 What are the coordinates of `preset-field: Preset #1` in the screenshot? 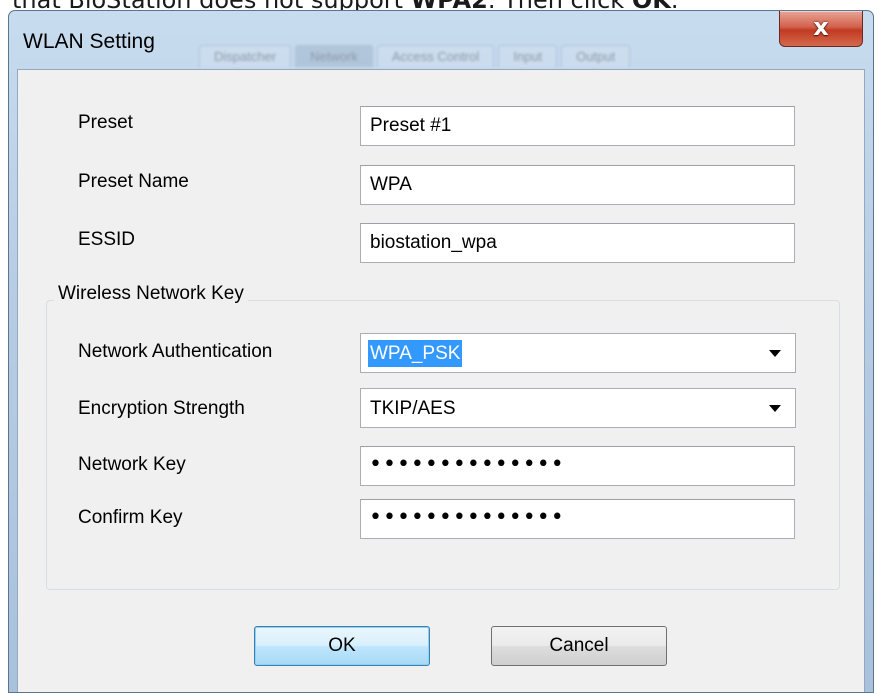 It's located at (577, 126).